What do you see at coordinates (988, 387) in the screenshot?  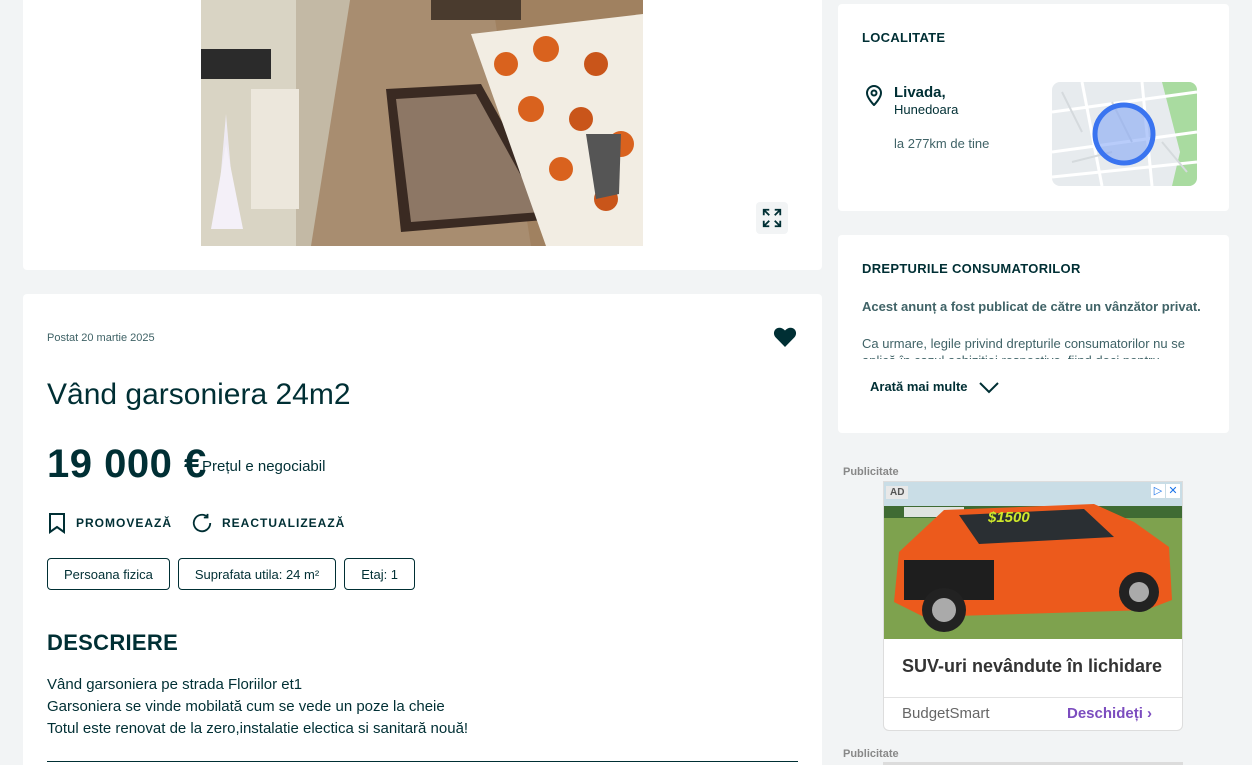 I see `chevron-down-icon` at bounding box center [988, 387].